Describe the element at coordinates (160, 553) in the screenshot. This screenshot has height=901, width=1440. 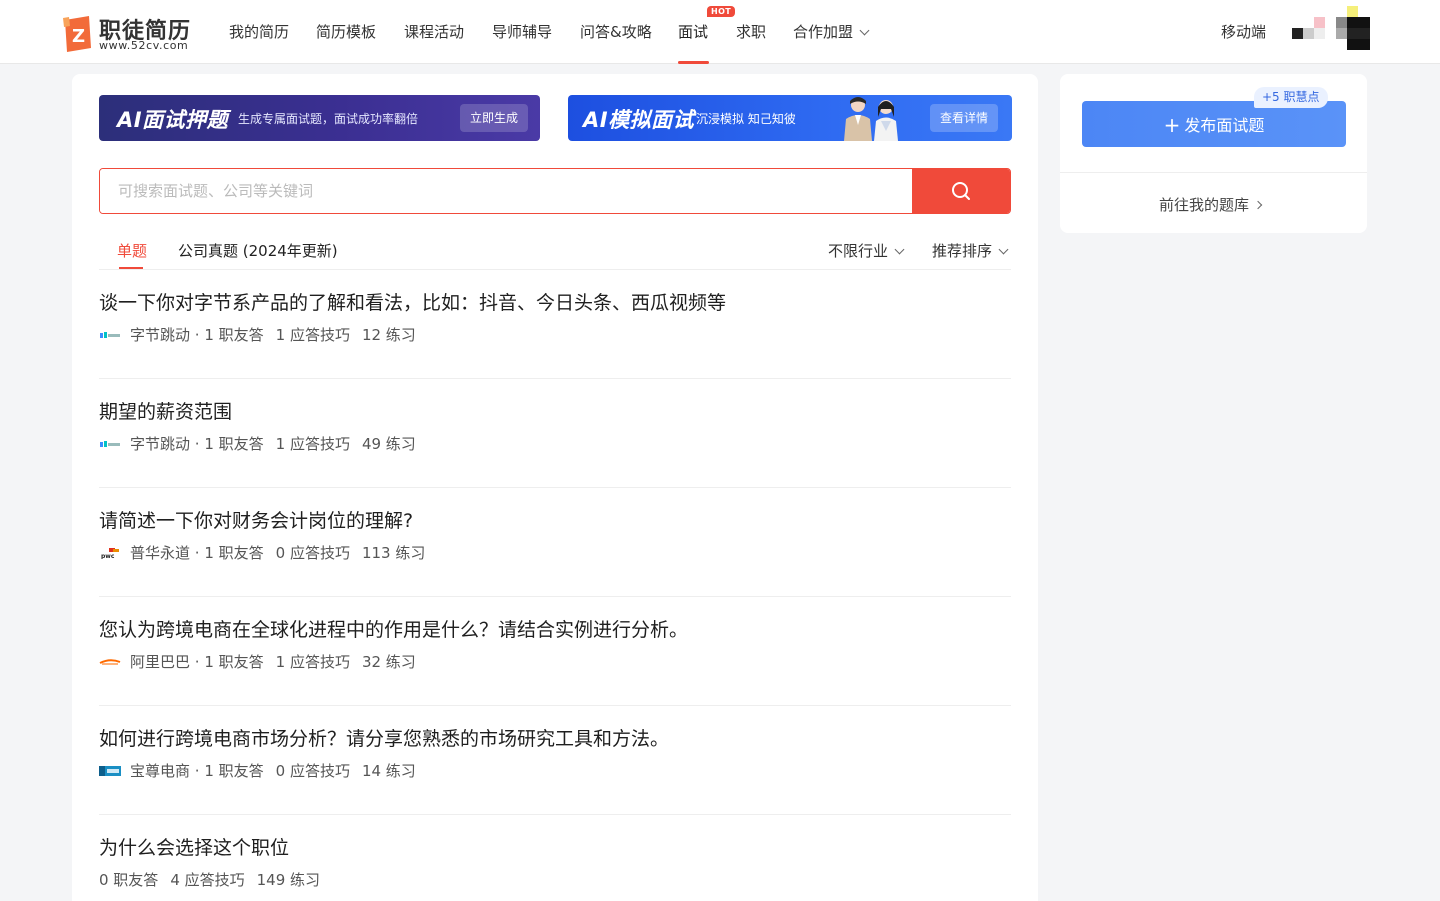
I see `company-name: 普华永道` at that location.